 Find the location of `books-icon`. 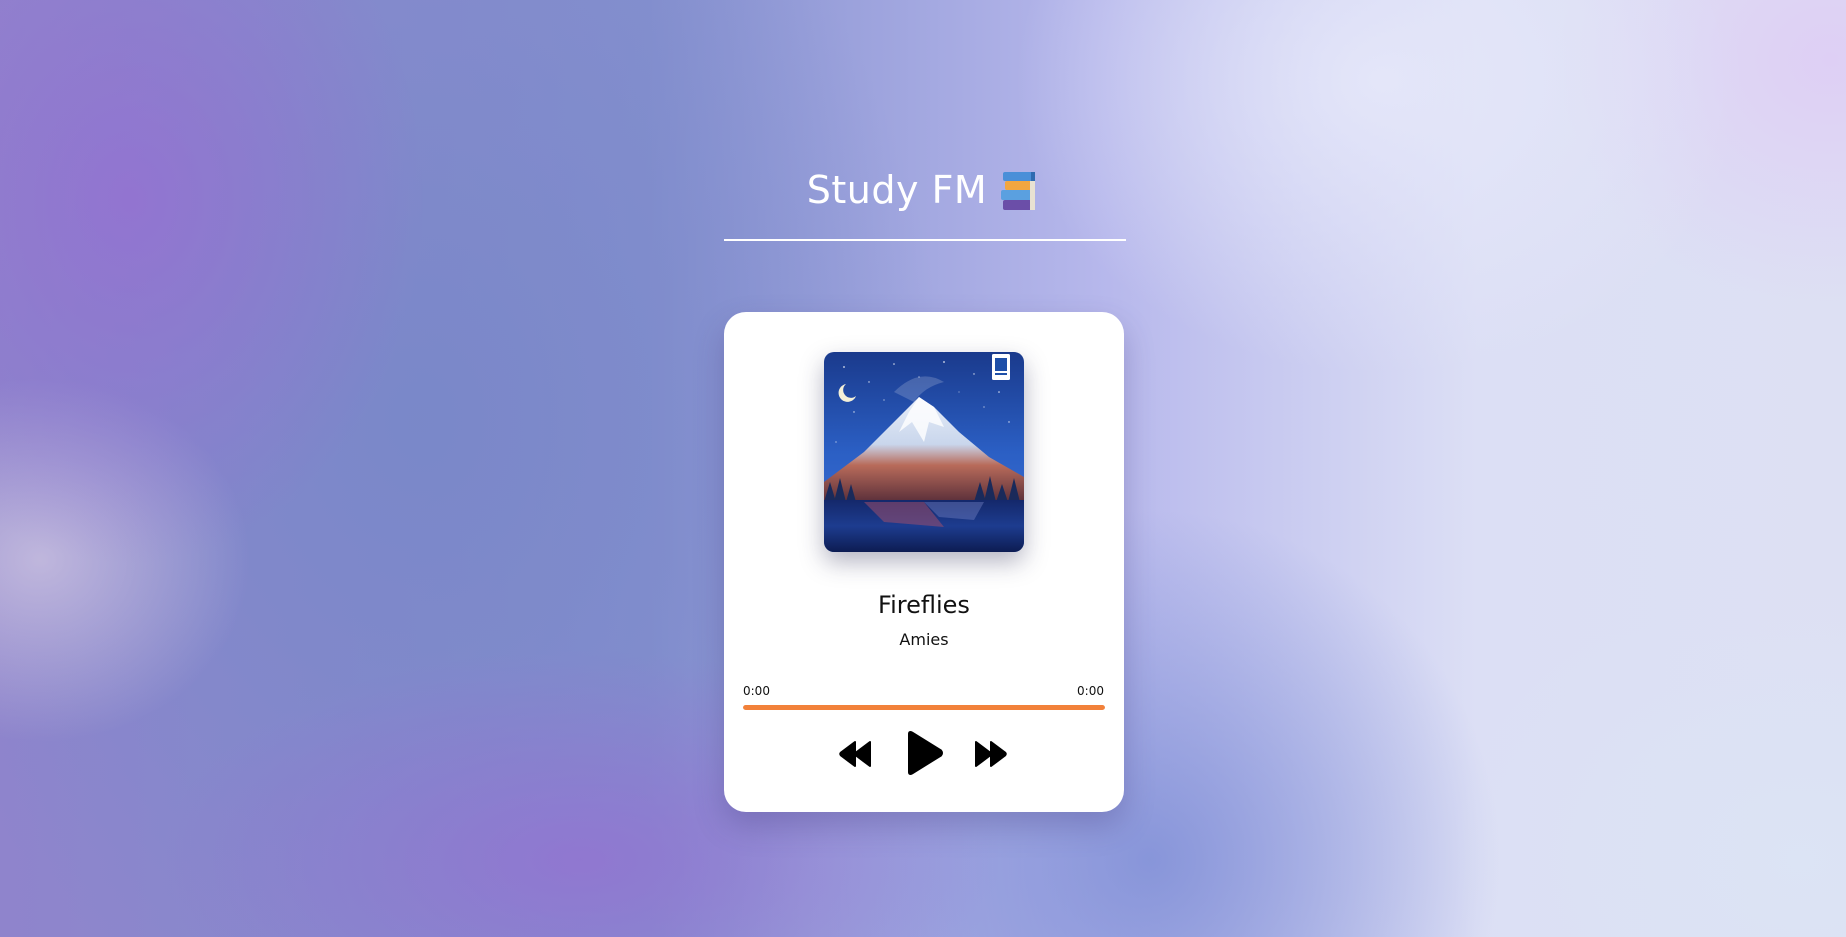

books-icon is located at coordinates (1019, 190).